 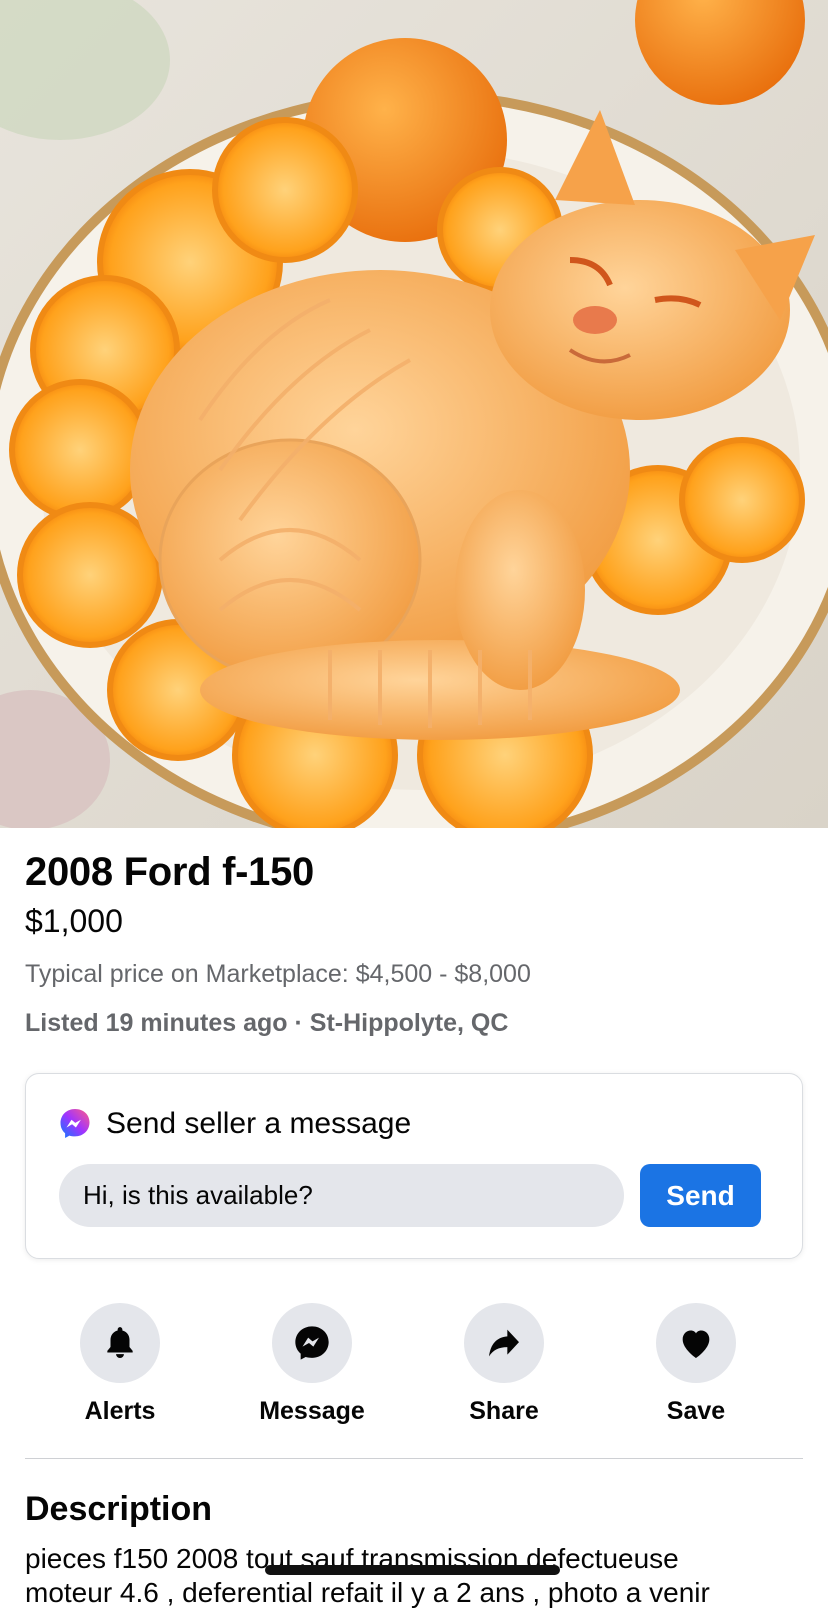 I want to click on save-action: Save, so click(x=696, y=1364).